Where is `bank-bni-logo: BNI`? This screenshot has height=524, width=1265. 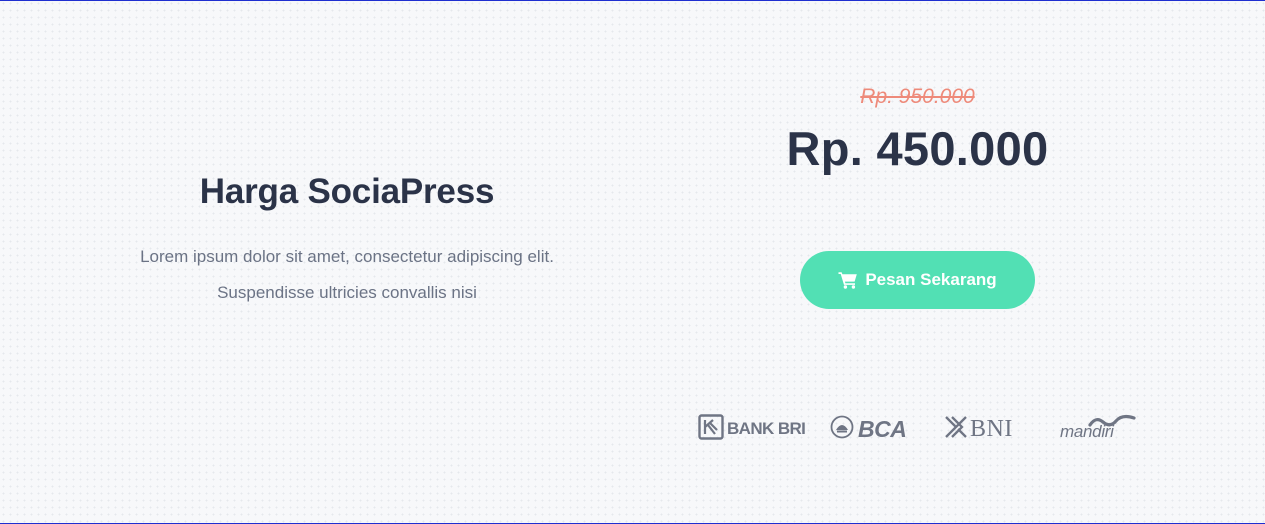 bank-bni-logo: BNI is located at coordinates (979, 429).